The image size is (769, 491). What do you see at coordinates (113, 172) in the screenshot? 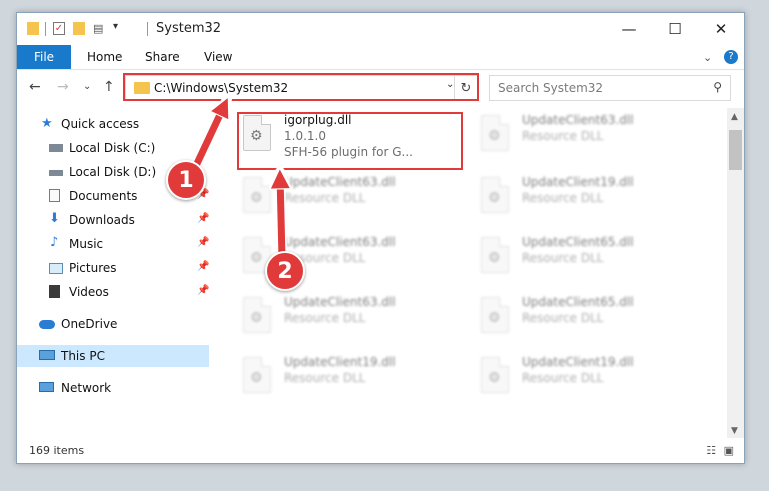
I see `sidebar-item-label: Local Disk (D:)` at bounding box center [113, 172].